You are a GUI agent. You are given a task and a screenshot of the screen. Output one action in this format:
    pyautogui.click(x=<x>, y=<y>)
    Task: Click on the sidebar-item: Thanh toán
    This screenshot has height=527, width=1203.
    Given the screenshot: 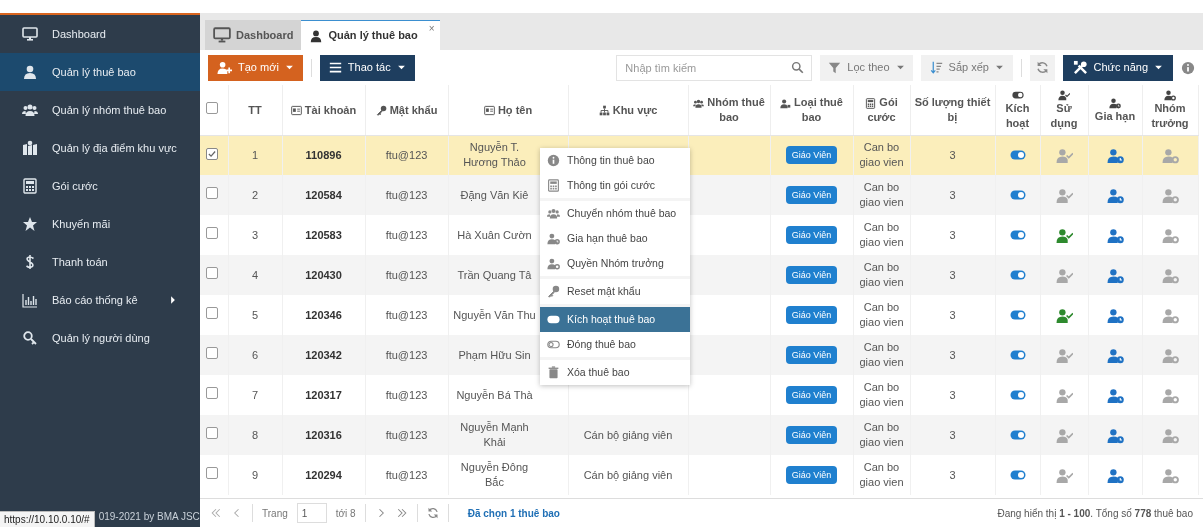 What is the action you would take?
    pyautogui.click(x=100, y=262)
    